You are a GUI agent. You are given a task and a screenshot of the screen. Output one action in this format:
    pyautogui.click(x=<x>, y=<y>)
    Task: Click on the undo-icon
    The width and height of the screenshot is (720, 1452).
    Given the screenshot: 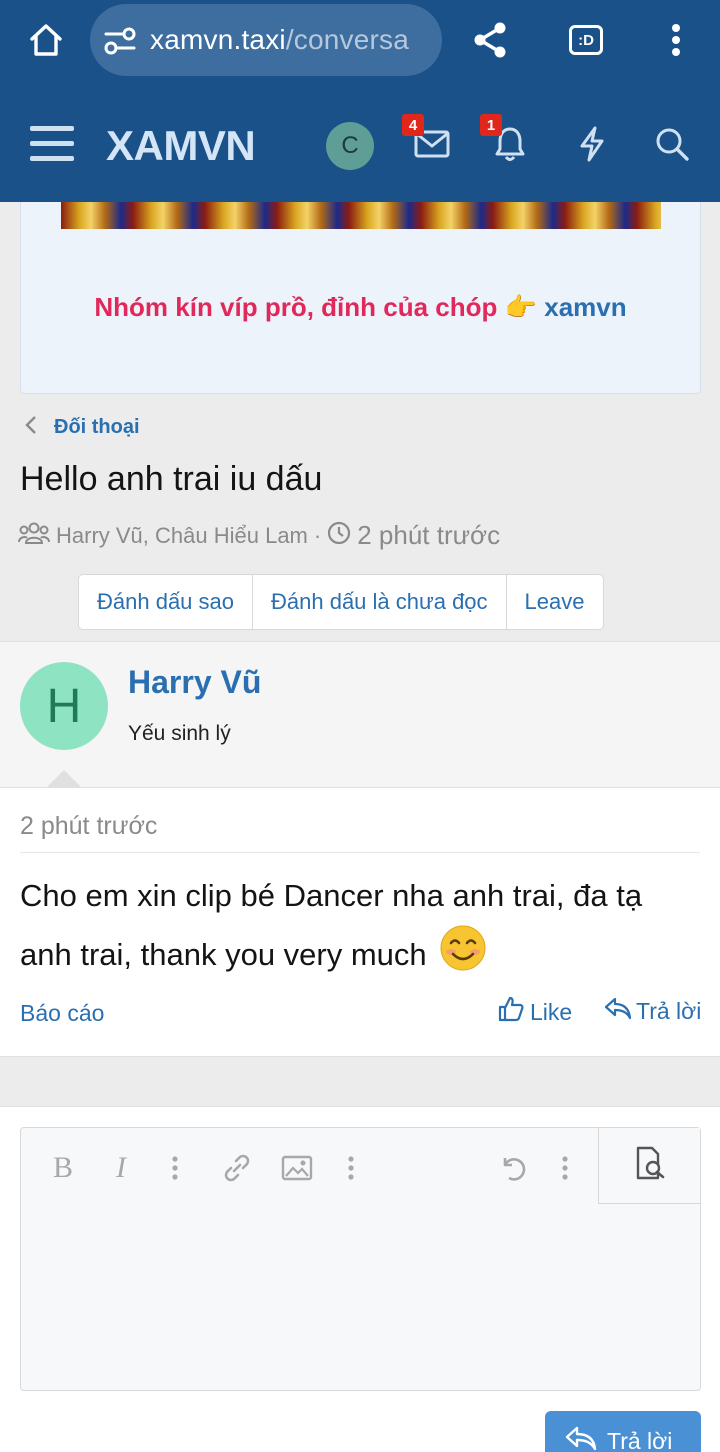 What is the action you would take?
    pyautogui.click(x=513, y=1168)
    